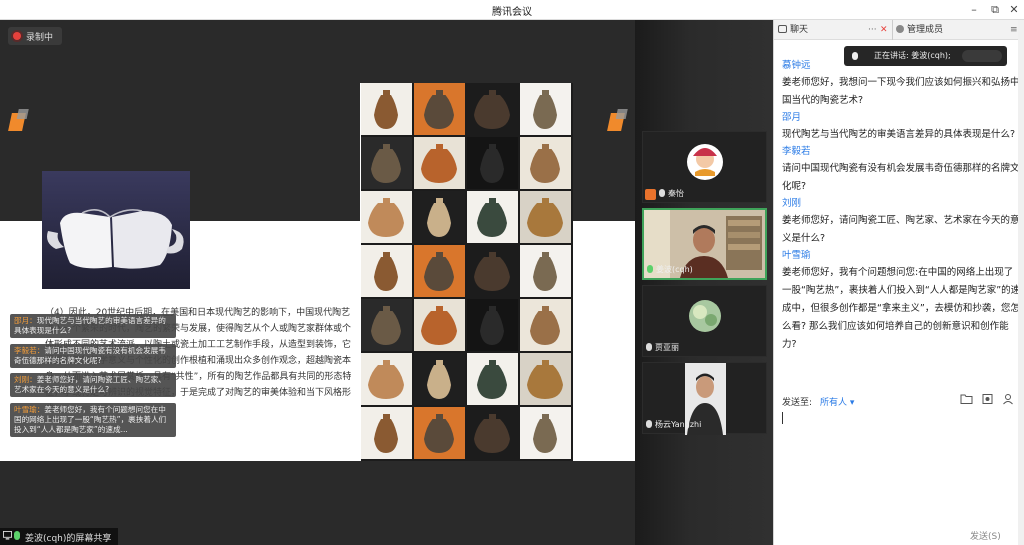 This screenshot has height=545, width=1024. Describe the element at coordinates (899, 408) in the screenshot. I see `send-target-bar: 发送至: 所有人 ▾` at that location.